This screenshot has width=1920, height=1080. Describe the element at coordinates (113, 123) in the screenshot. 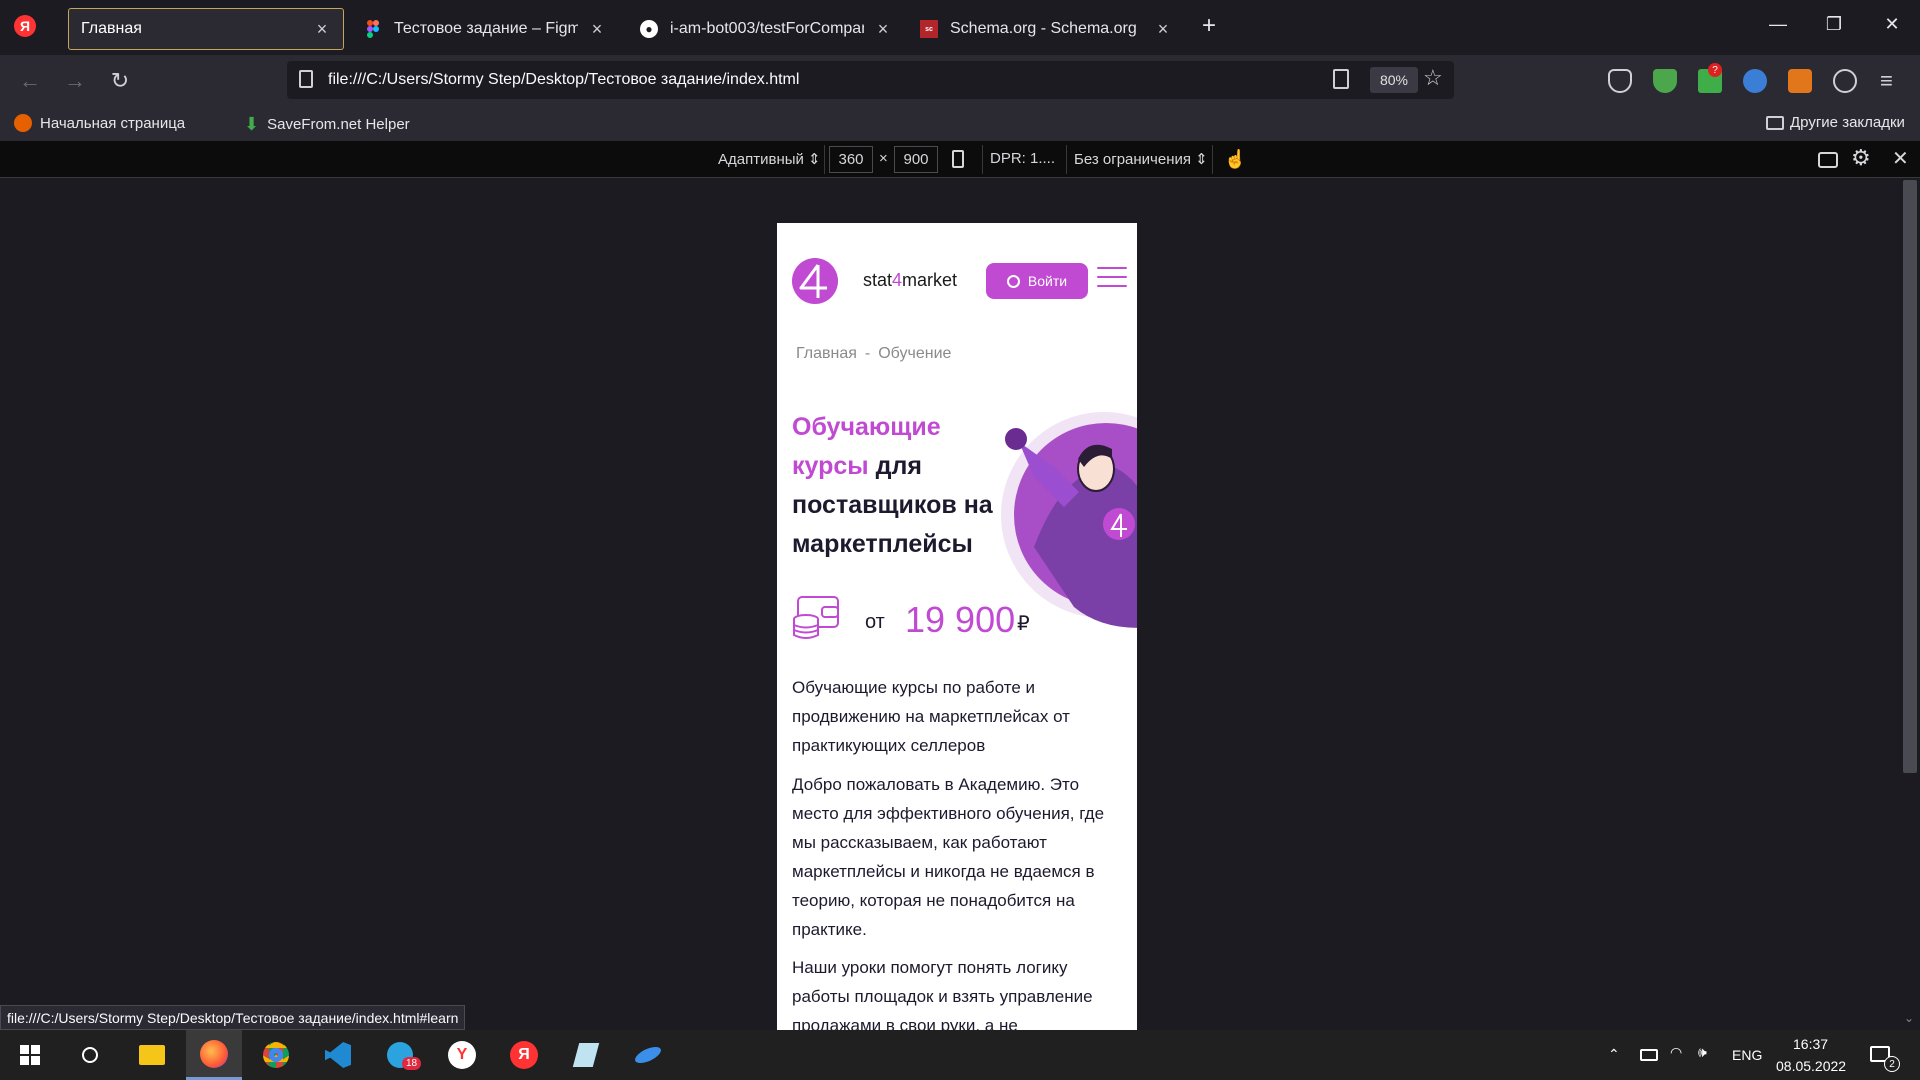

I see `bookmark-label: Начальная страница` at that location.